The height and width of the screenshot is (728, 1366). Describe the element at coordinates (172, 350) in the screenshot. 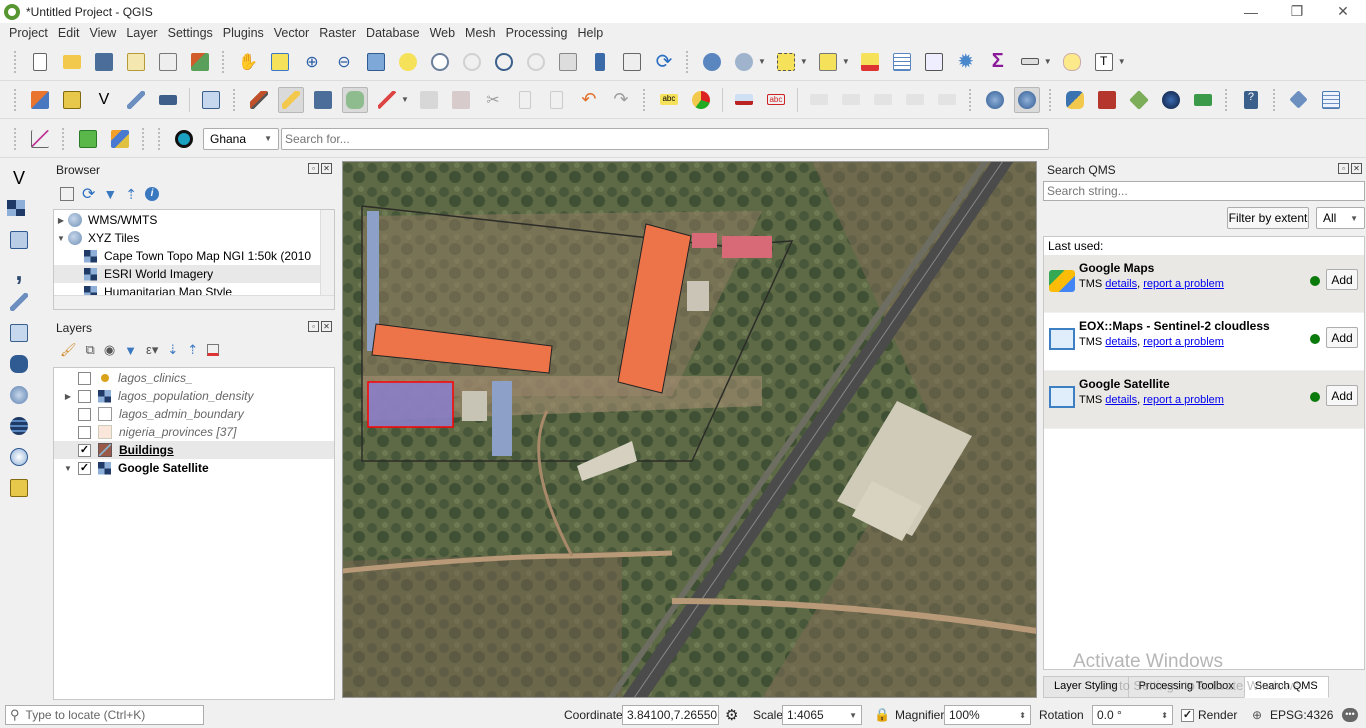

I see `expand-all-icon: ⇣` at that location.